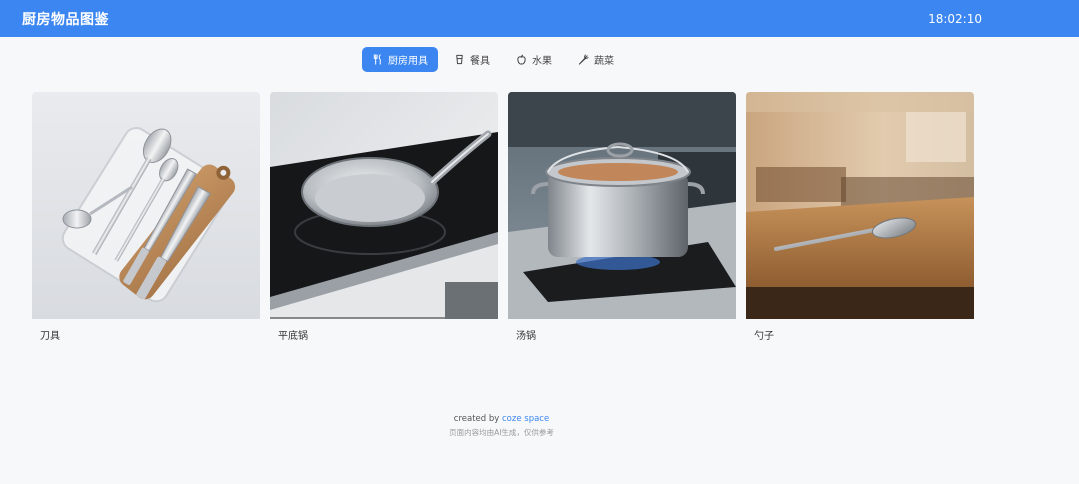  I want to click on cup-icon, so click(459, 59).